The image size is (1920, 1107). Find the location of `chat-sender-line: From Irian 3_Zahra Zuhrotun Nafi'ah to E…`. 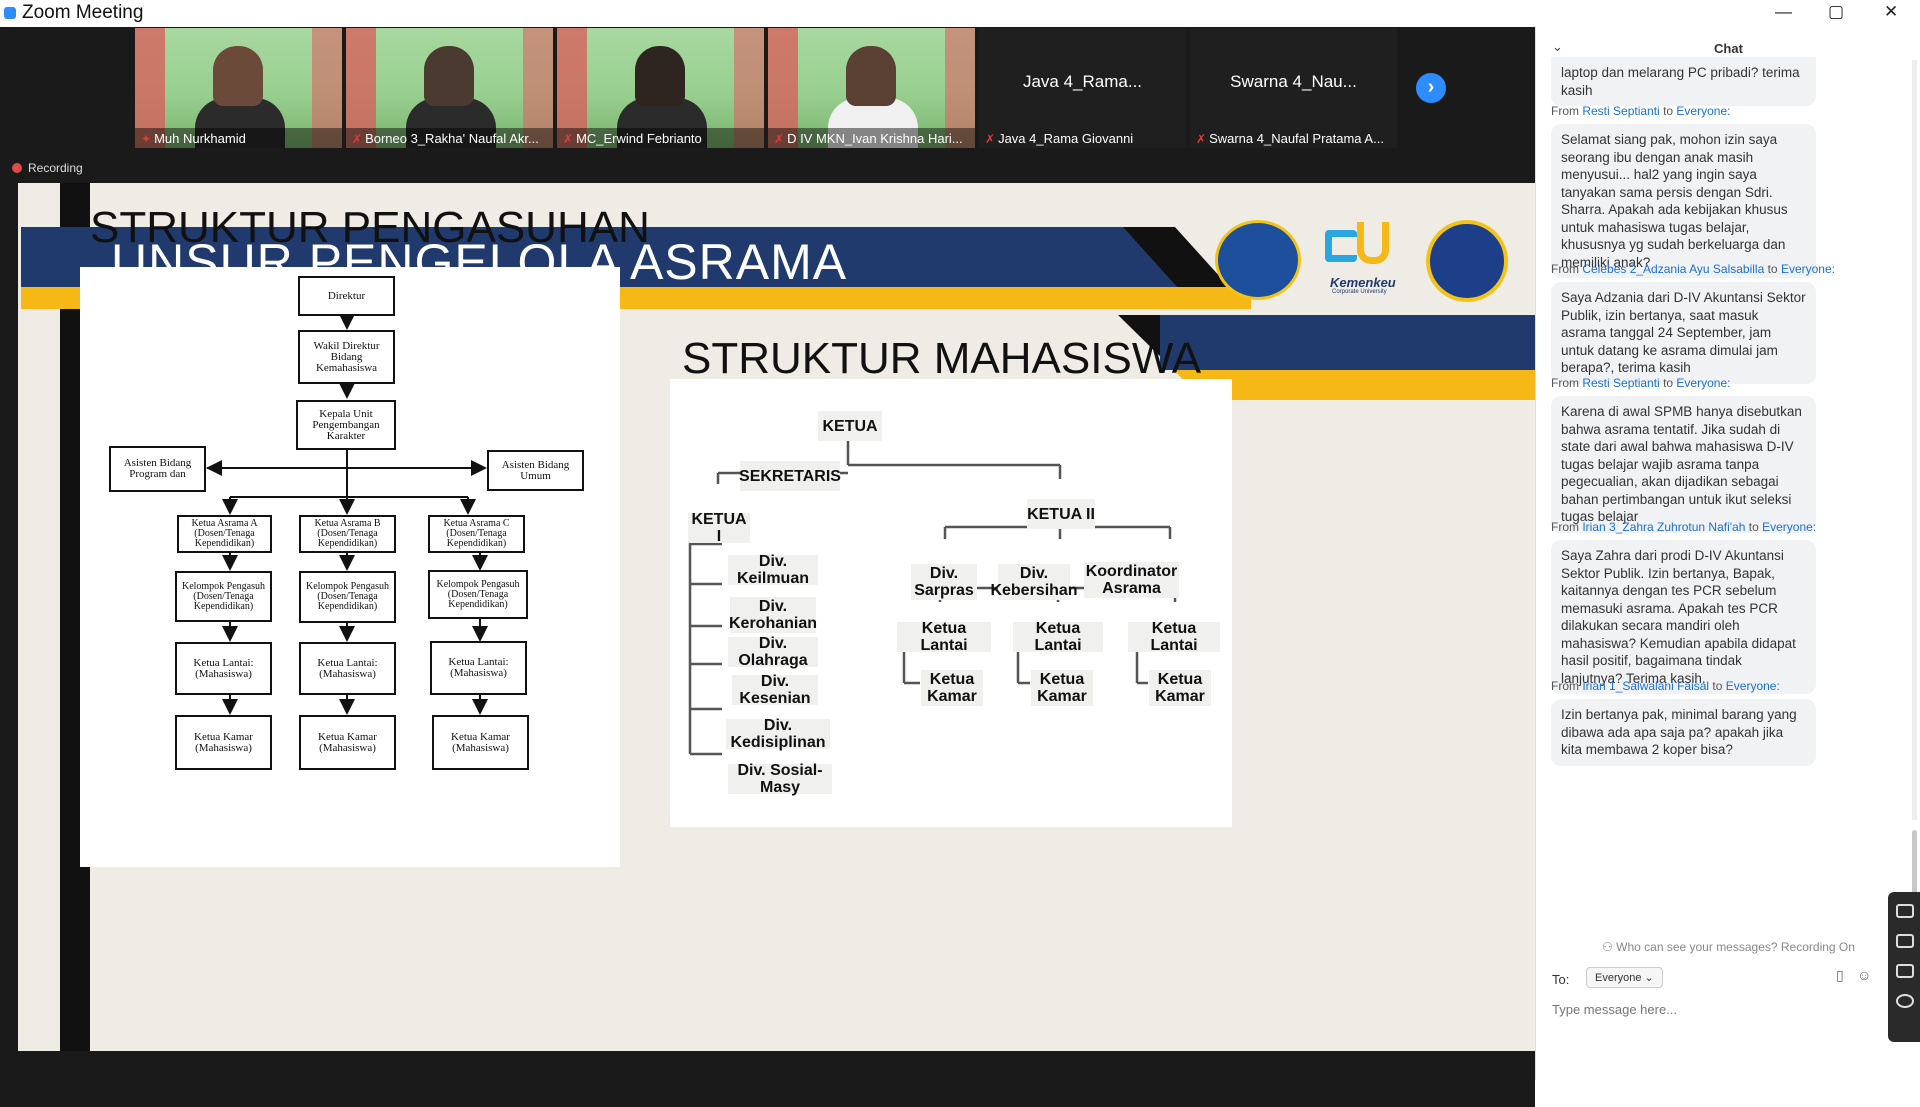

chat-sender-line: From Irian 3_Zahra Zuhrotun Nafi'ah to E… is located at coordinates (1684, 527).